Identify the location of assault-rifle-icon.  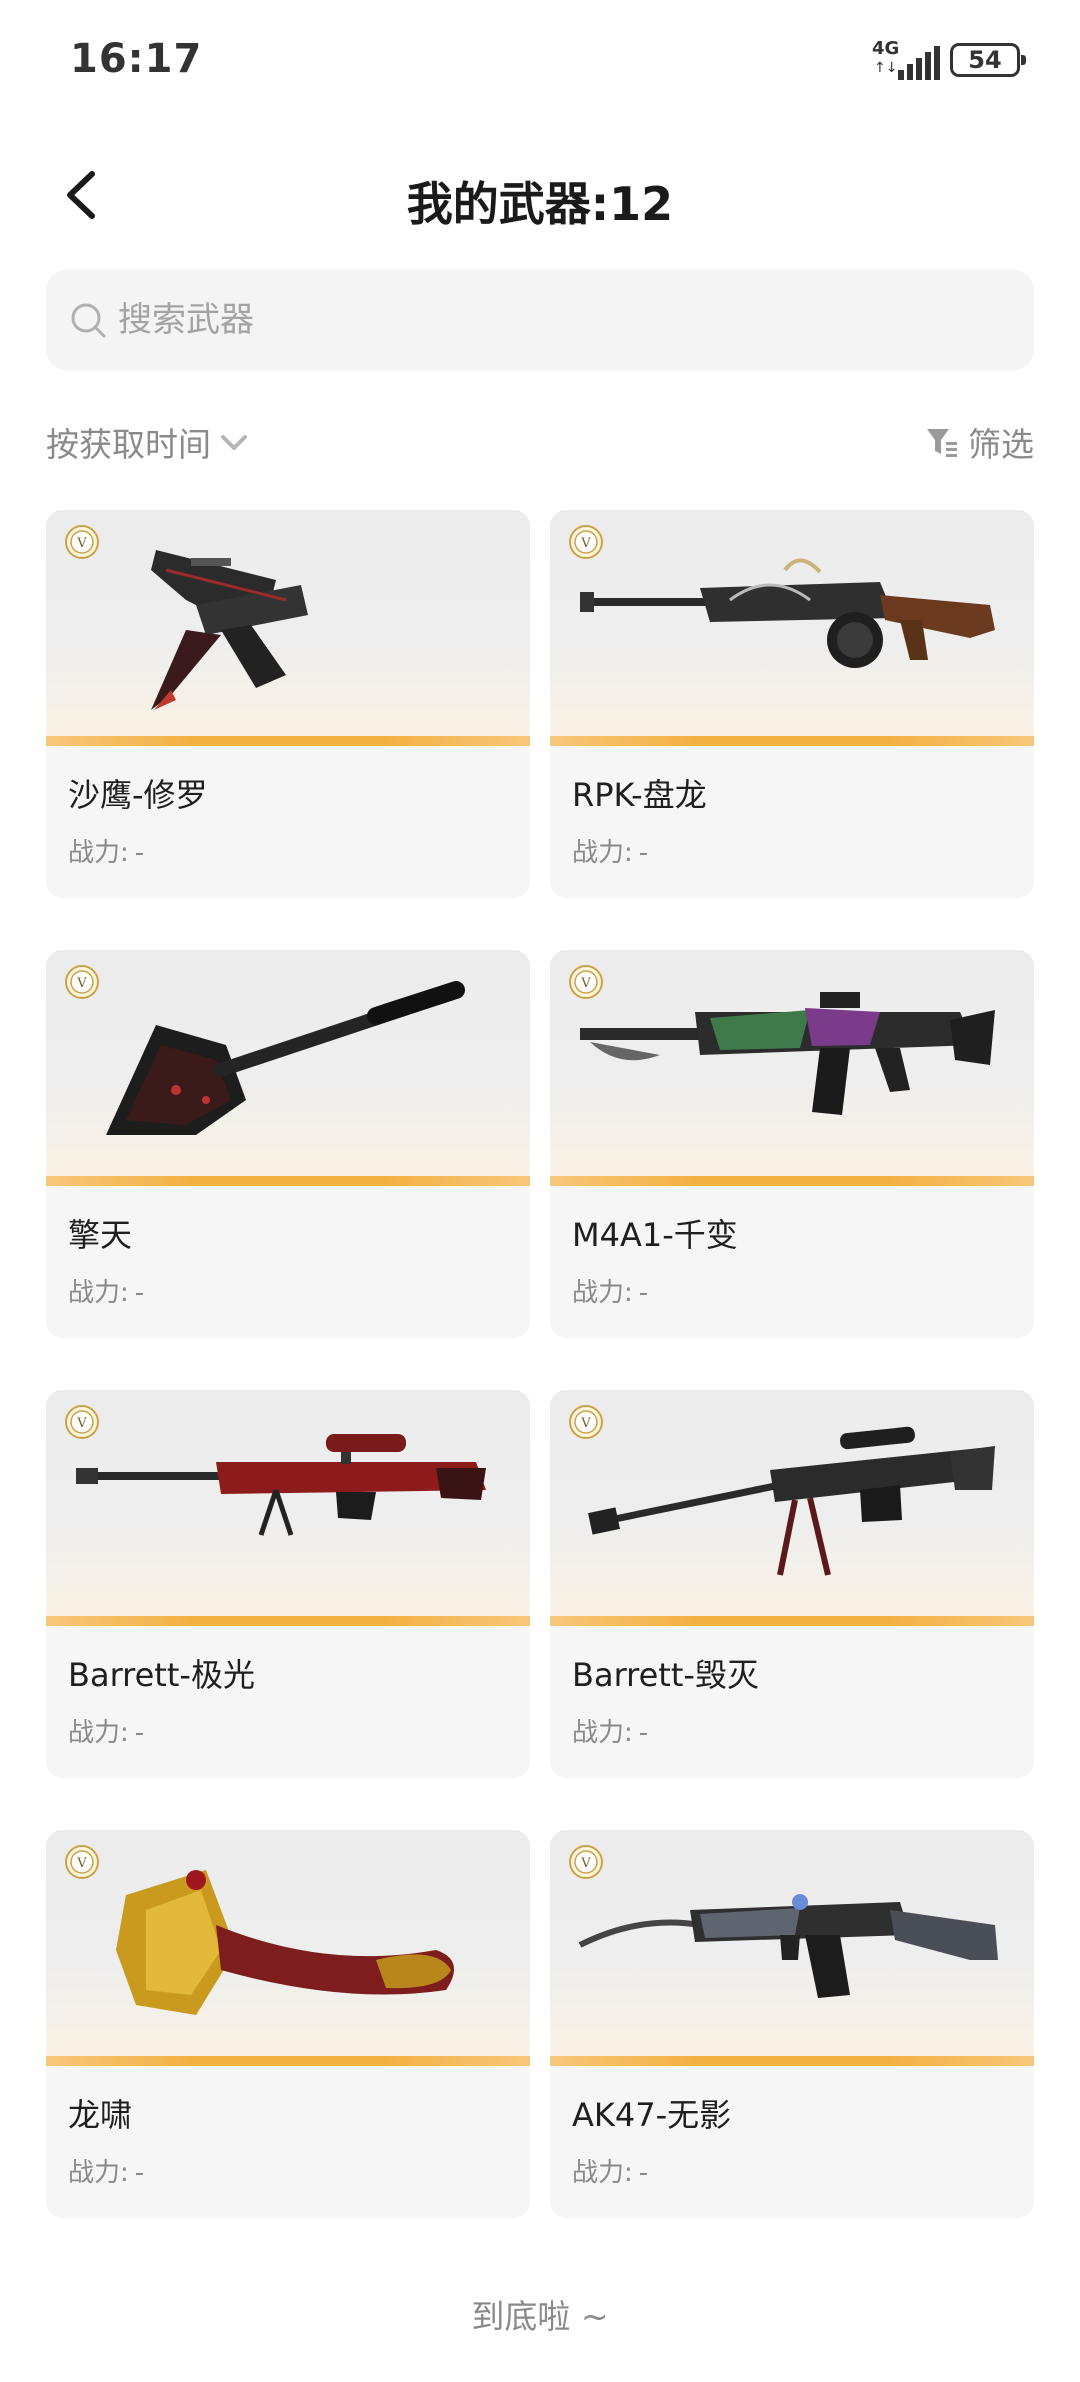
(788, 1946).